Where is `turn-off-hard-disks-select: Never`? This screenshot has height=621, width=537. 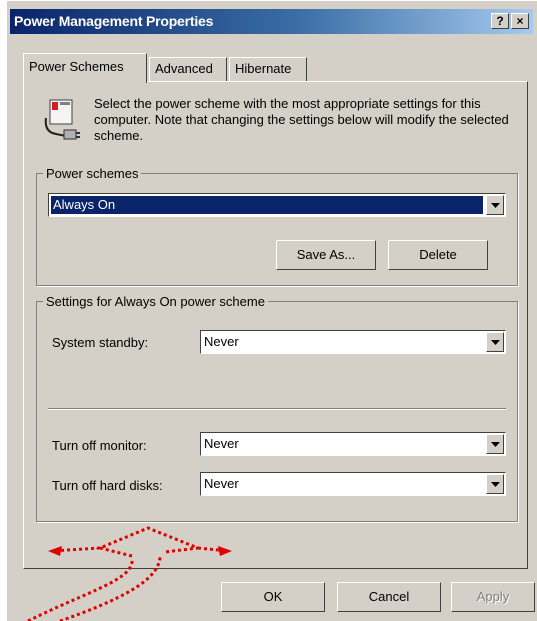 turn-off-hard-disks-select: Never is located at coordinates (353, 484).